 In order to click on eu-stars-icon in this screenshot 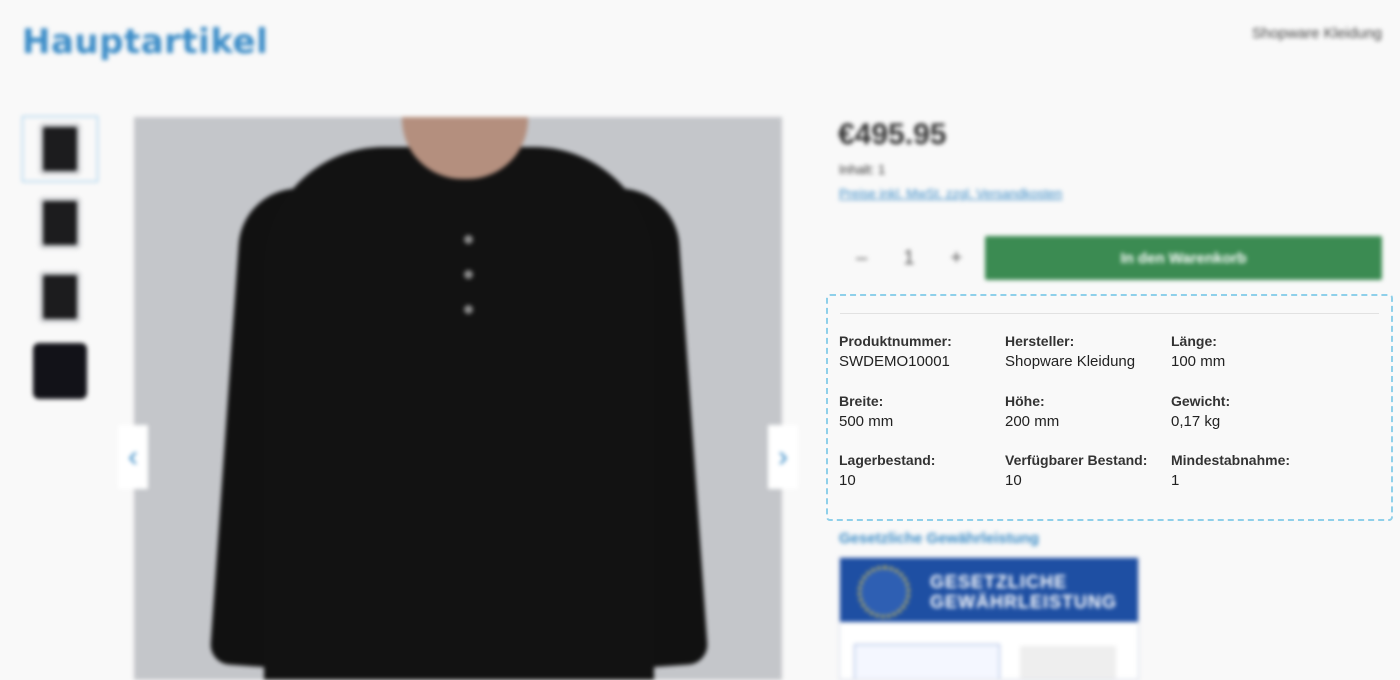, I will do `click(884, 592)`.